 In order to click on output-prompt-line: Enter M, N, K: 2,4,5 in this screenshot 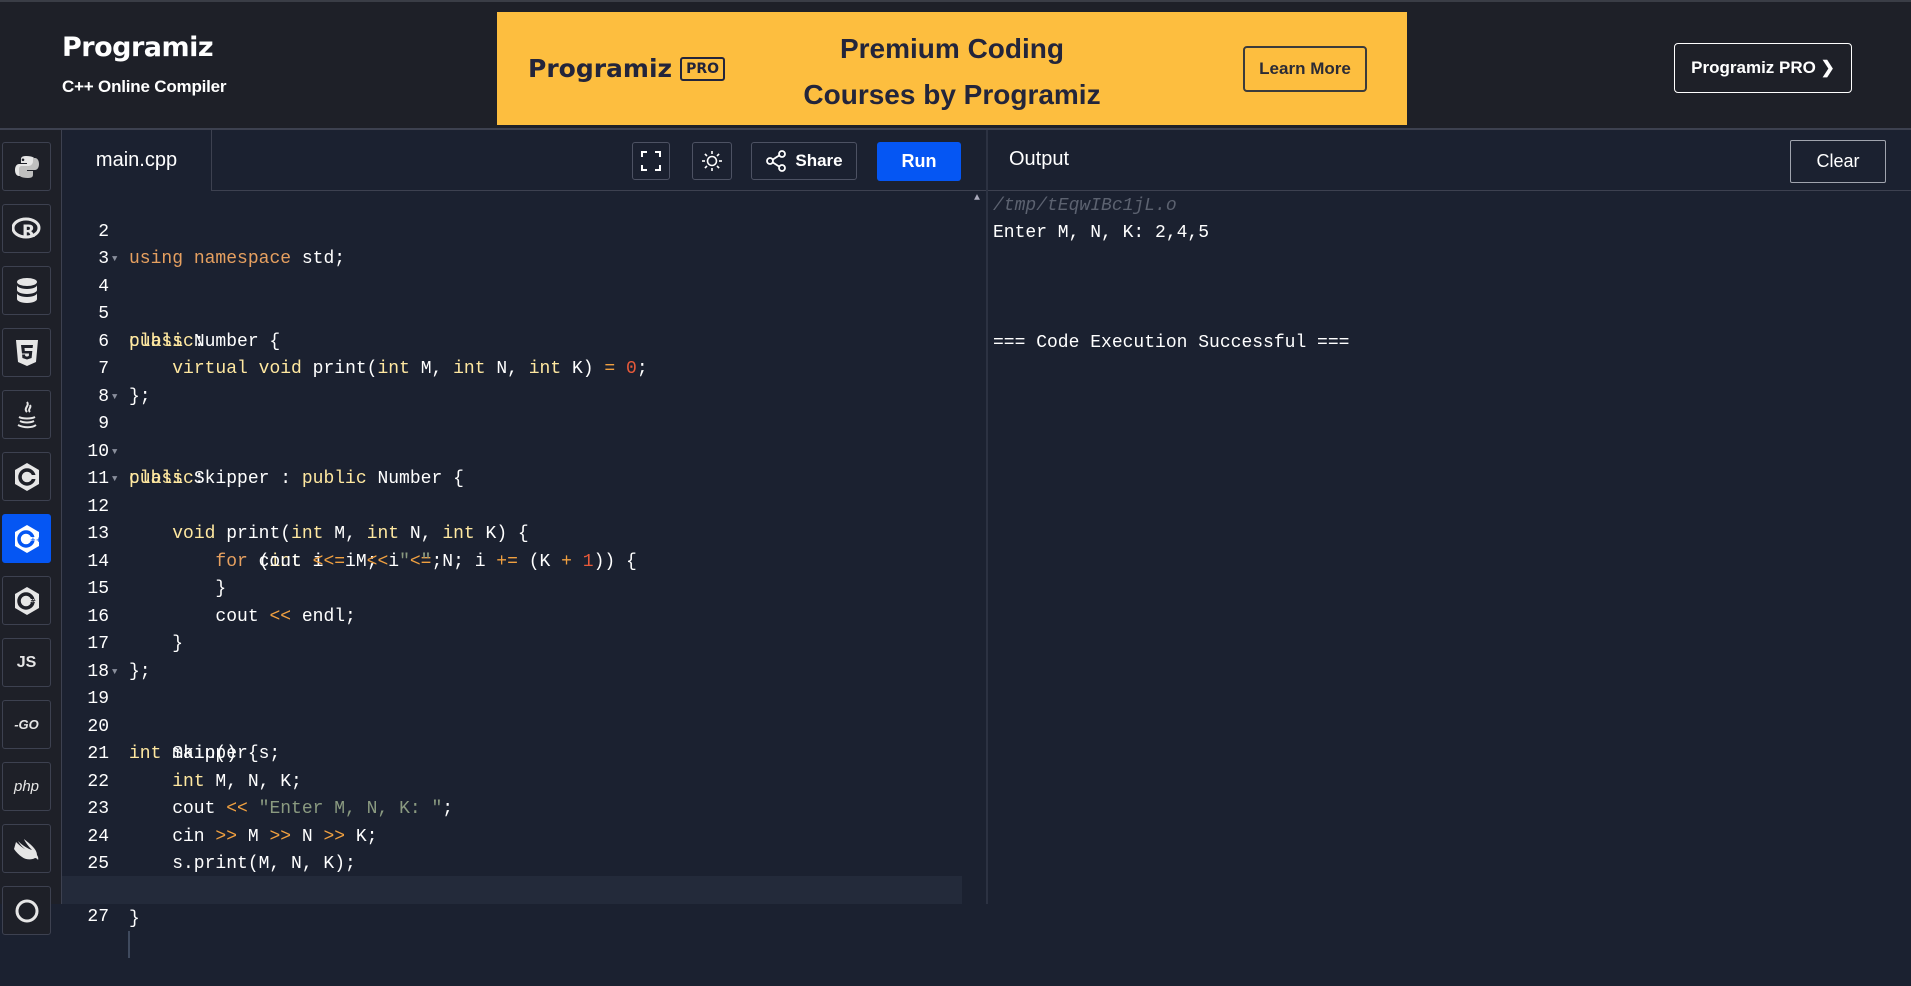, I will do `click(1101, 233)`.